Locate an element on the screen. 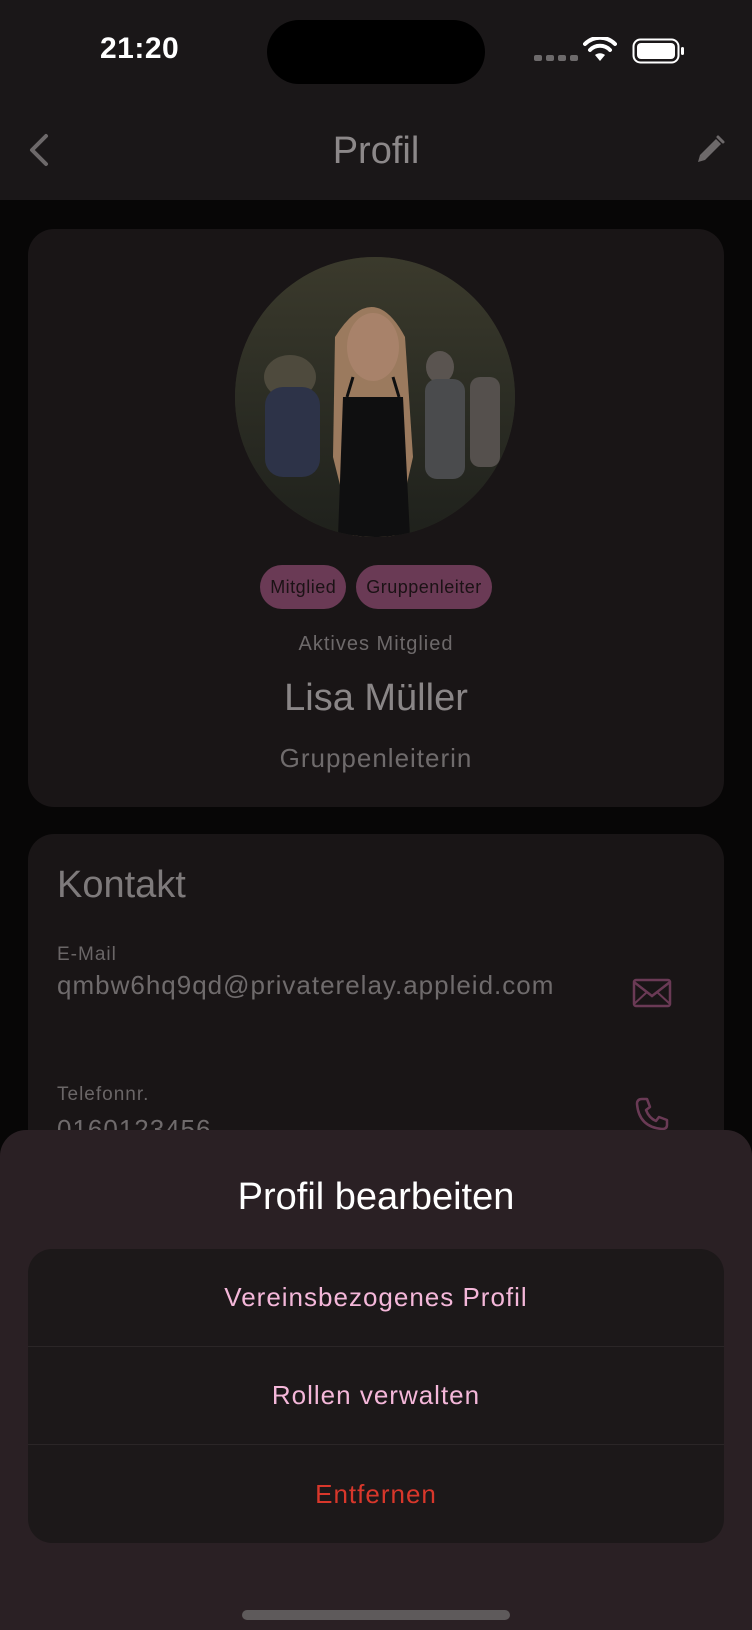  avatar is located at coordinates (375, 397).